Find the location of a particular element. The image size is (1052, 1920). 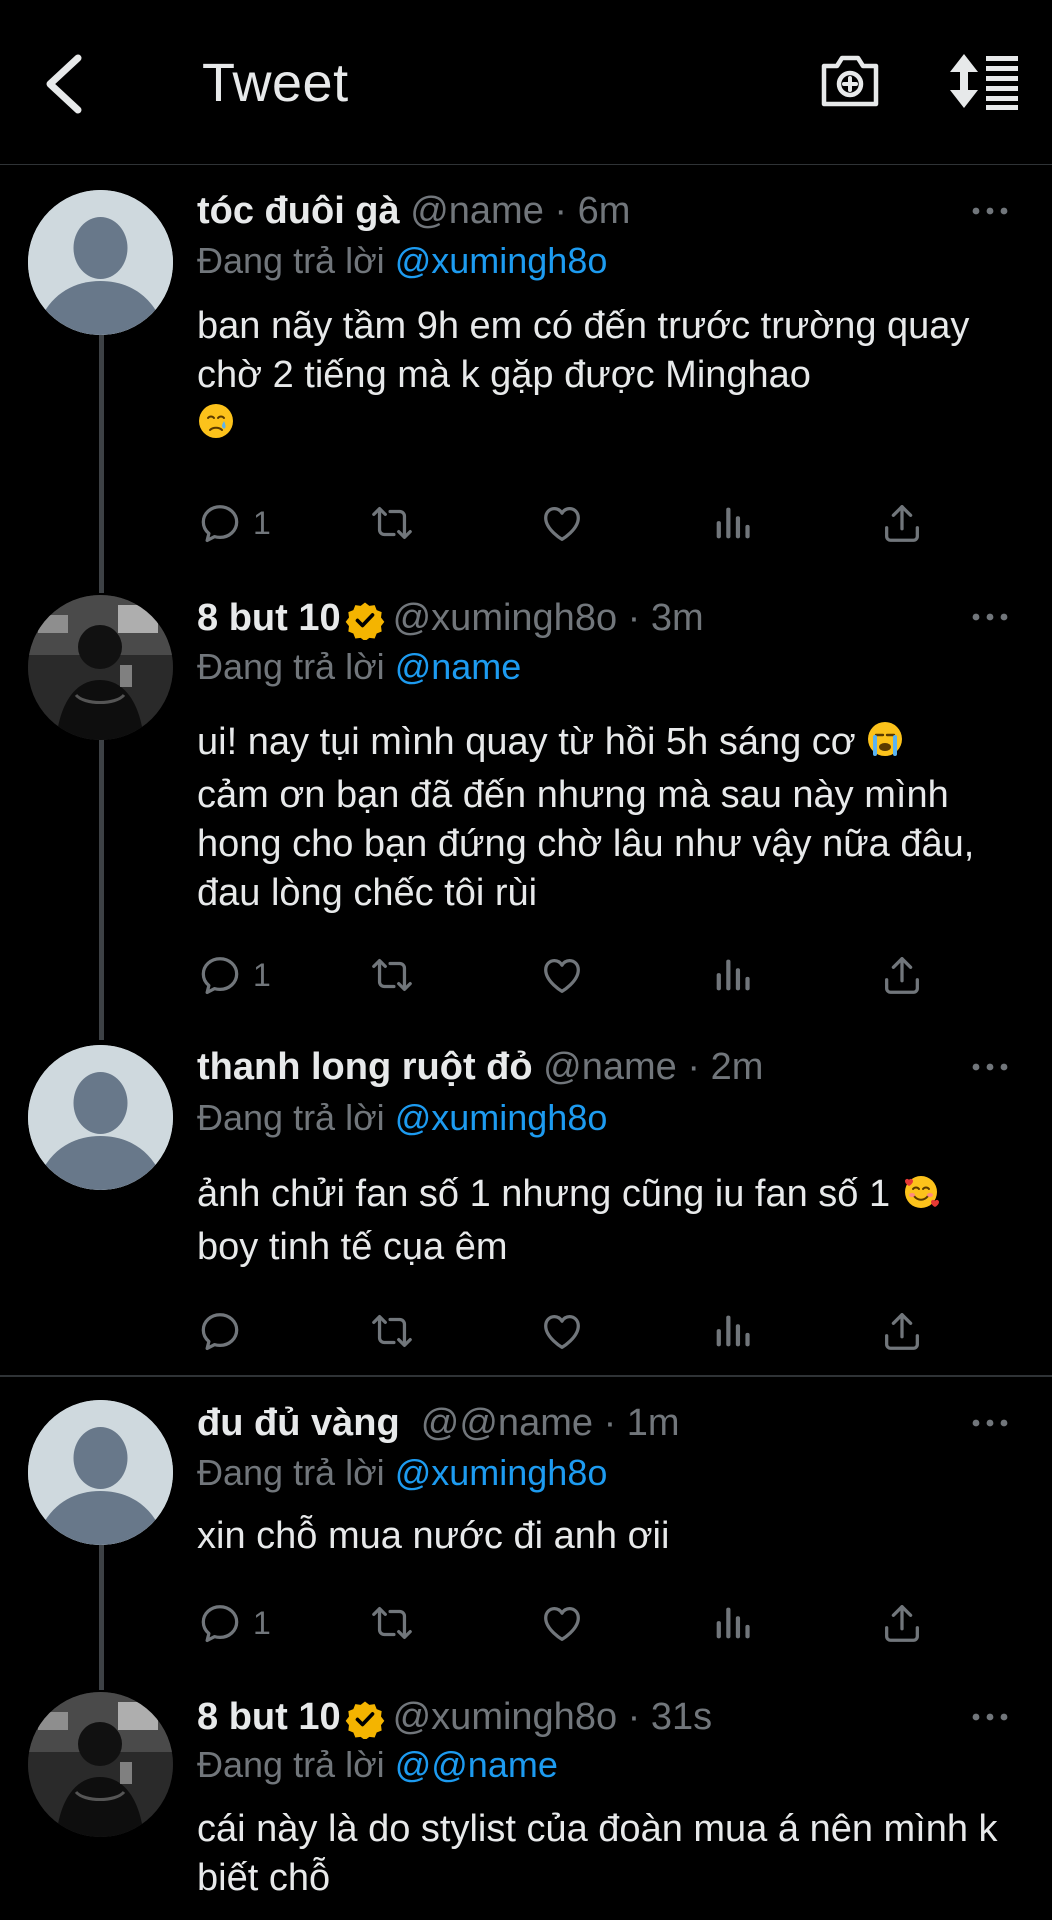

display-name: đu đủ vàng is located at coordinates (298, 1423).